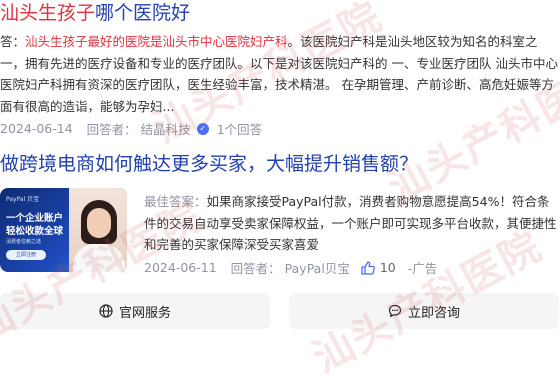  What do you see at coordinates (395, 311) in the screenshot?
I see `chat-bubble-icon` at bounding box center [395, 311].